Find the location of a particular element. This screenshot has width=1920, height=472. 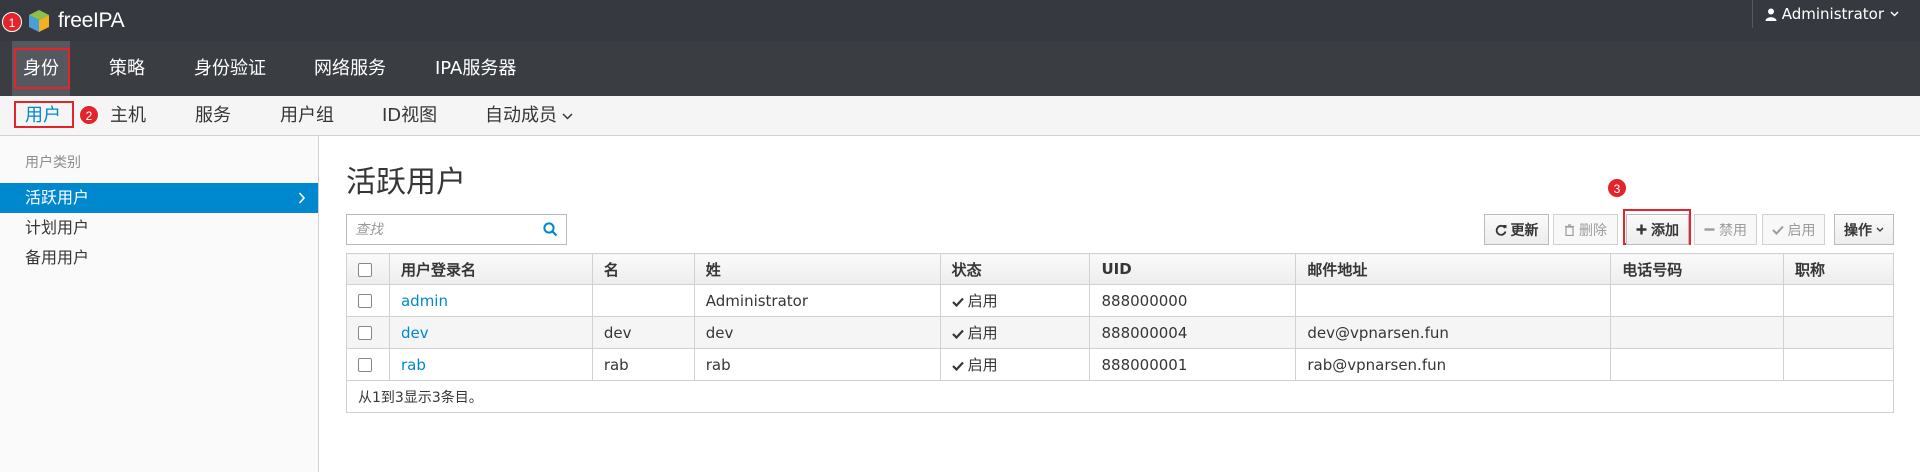

enable-label: 启用 is located at coordinates (1801, 230).